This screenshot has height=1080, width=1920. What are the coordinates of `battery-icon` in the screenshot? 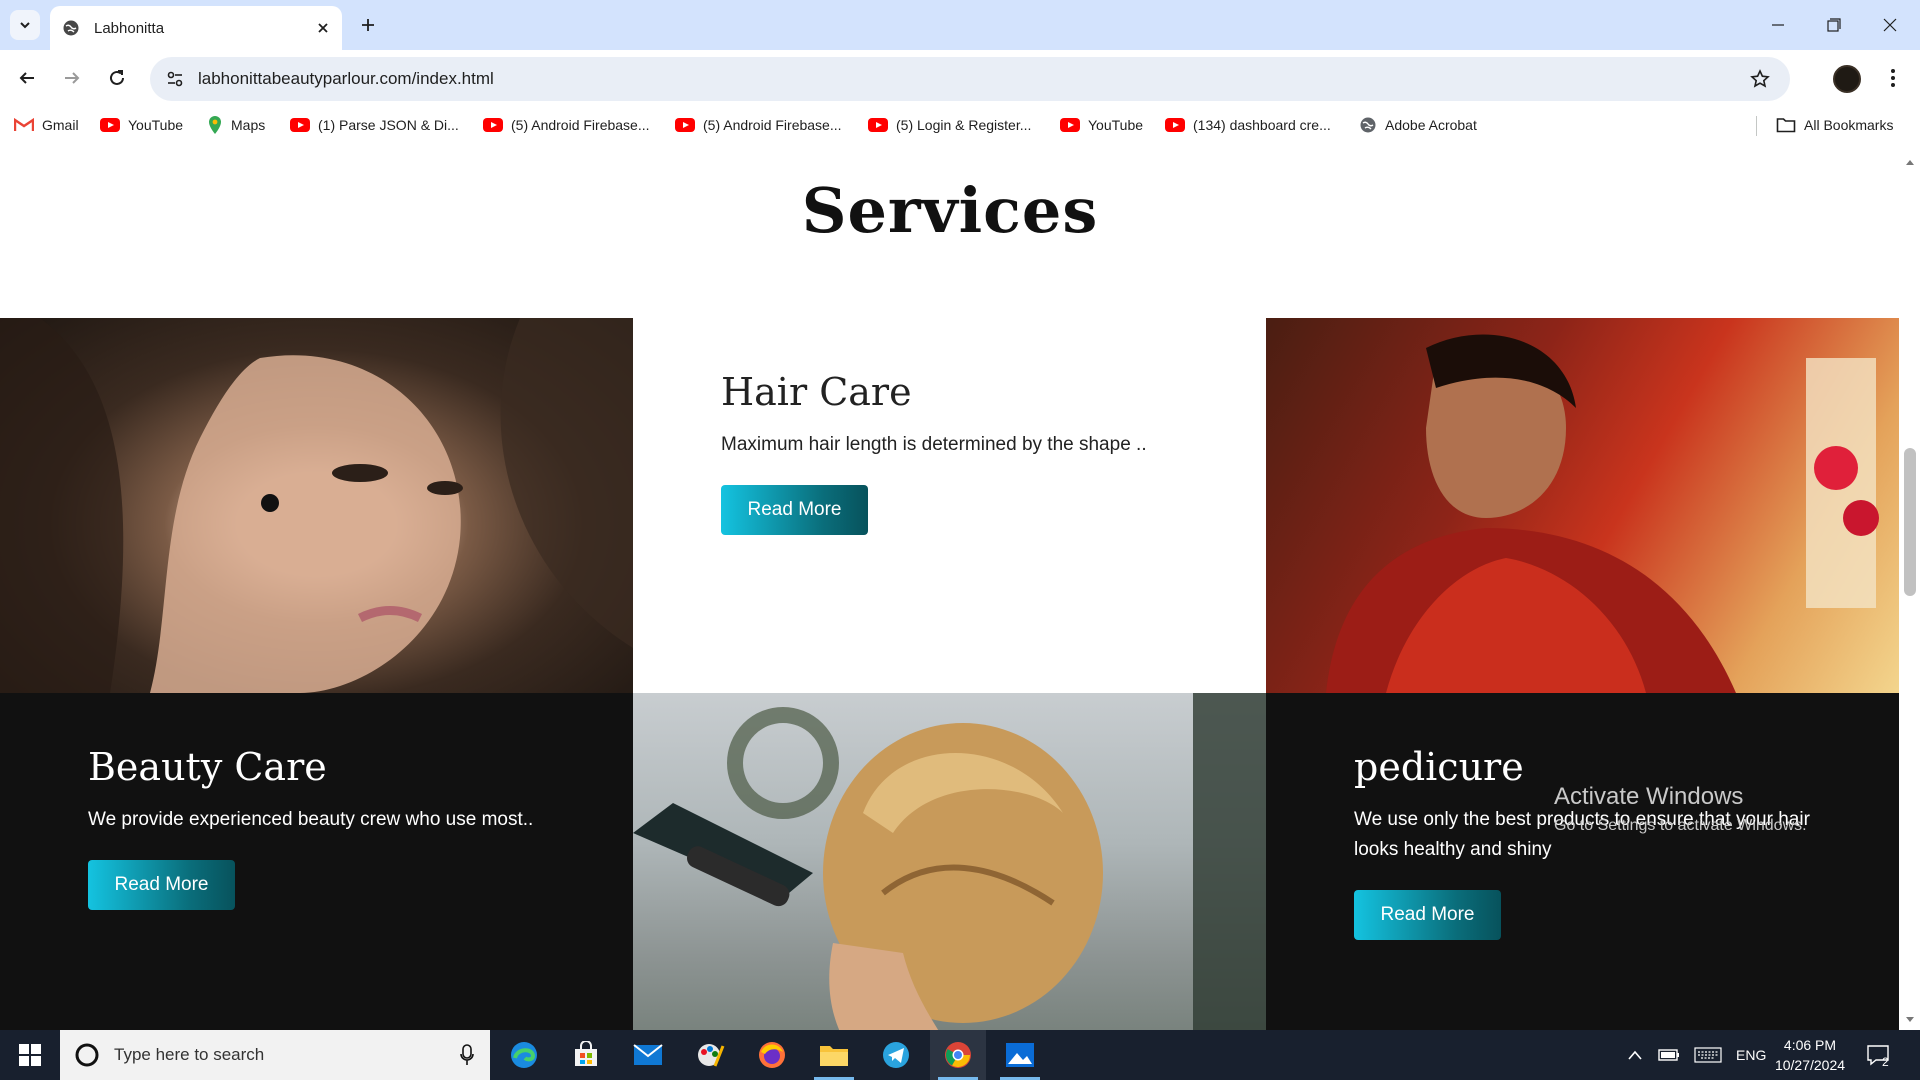 It's located at (1669, 1055).